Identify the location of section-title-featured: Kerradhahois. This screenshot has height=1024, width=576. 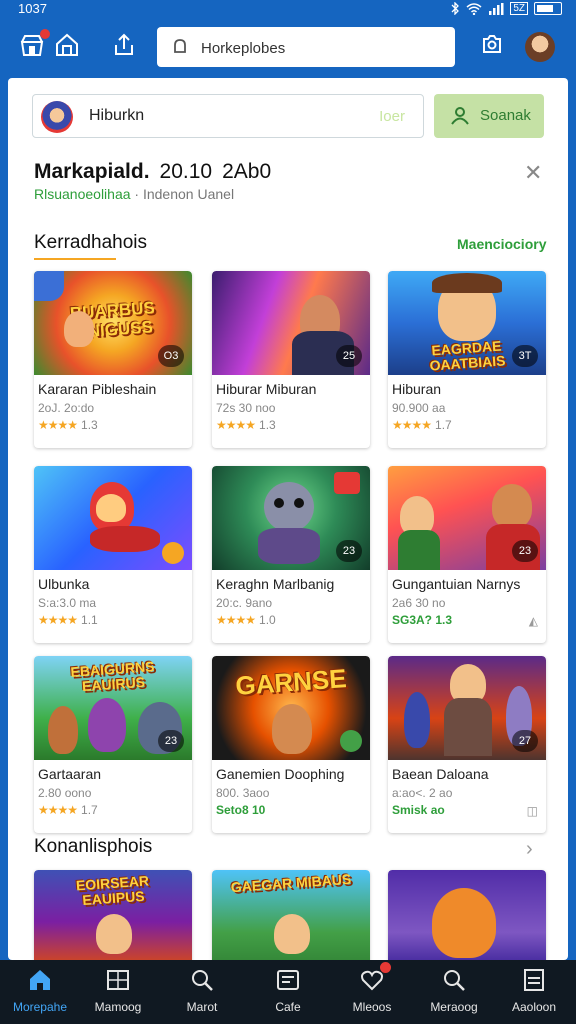
(91, 246).